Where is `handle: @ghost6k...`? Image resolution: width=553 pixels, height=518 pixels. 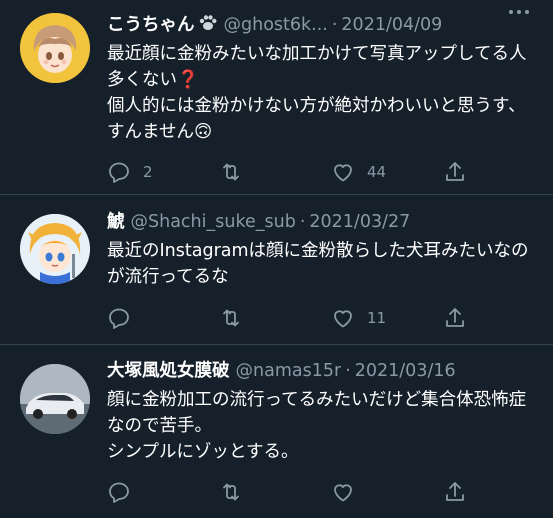
handle: @ghost6k... is located at coordinates (276, 25).